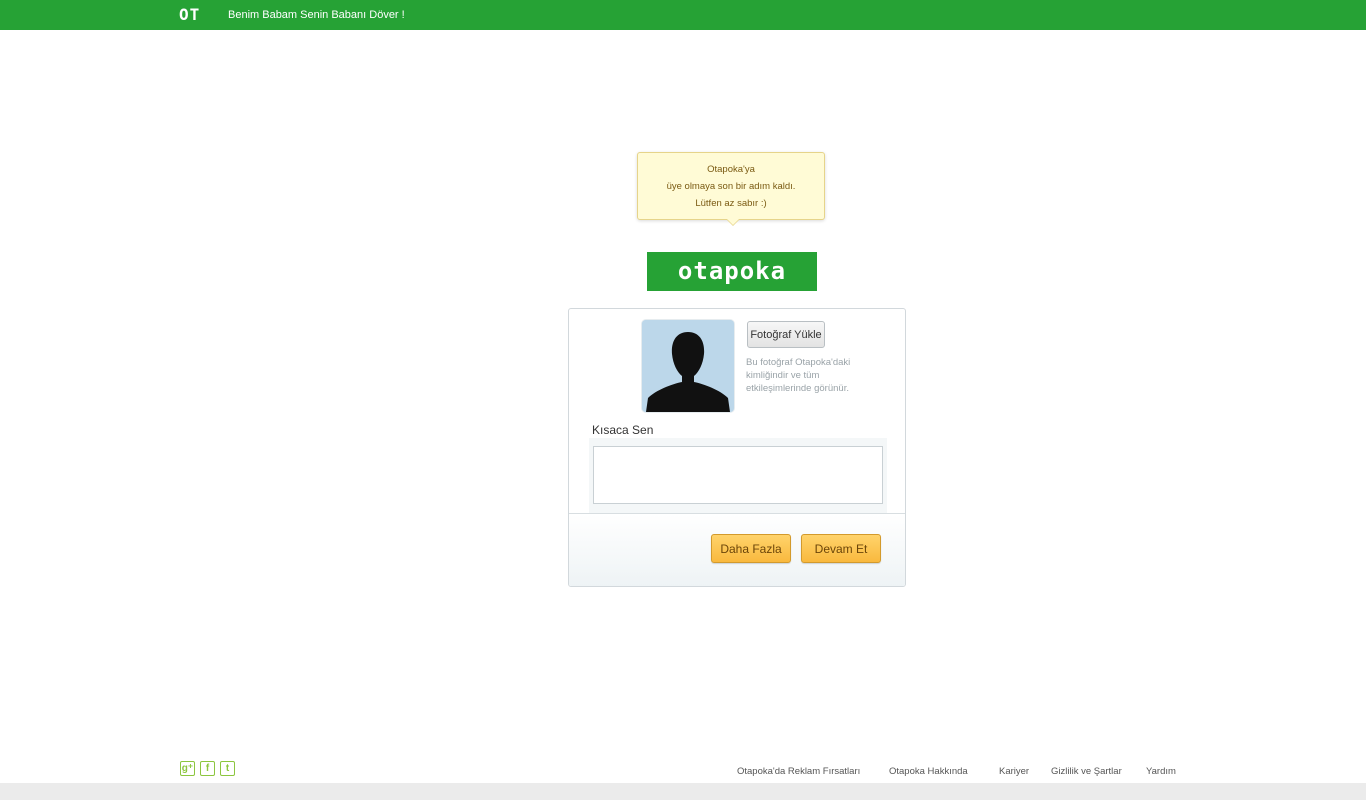 The width and height of the screenshot is (1366, 800). I want to click on footer-link-about: Otapoka Hakkında, so click(928, 772).